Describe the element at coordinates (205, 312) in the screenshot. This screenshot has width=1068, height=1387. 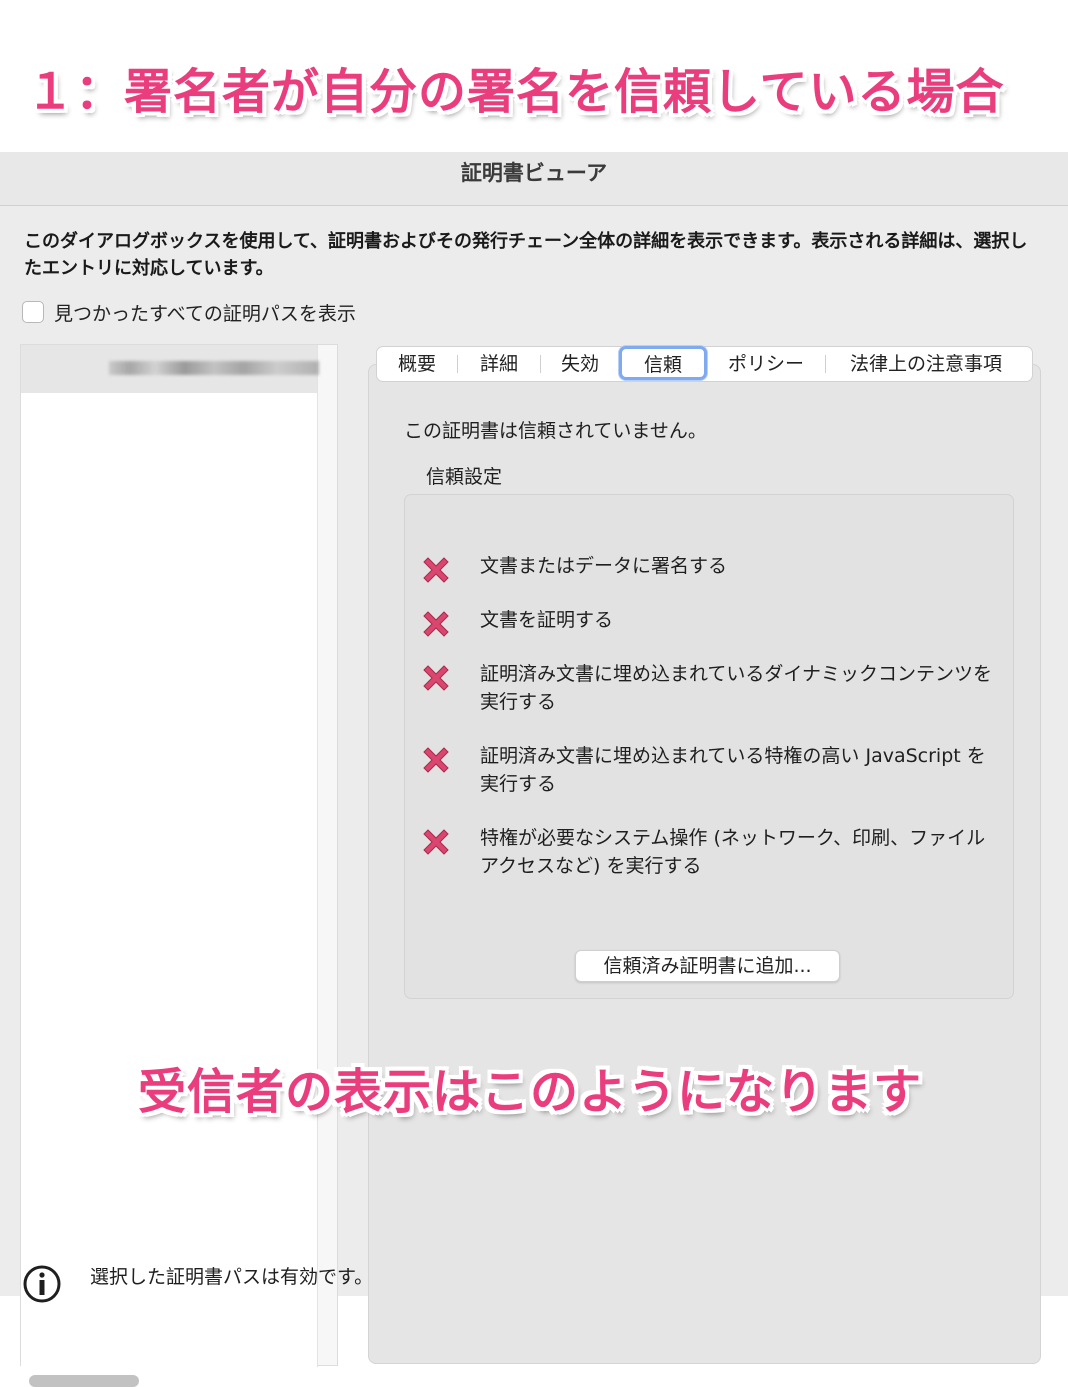
I see `show-all-paths-label: 見つかったすべての証明パスを表示` at that location.